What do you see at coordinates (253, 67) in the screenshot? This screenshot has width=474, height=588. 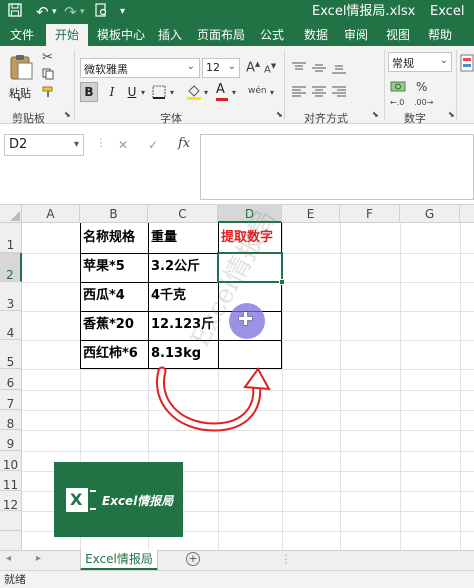 I see `font-grow-icon: A▲` at bounding box center [253, 67].